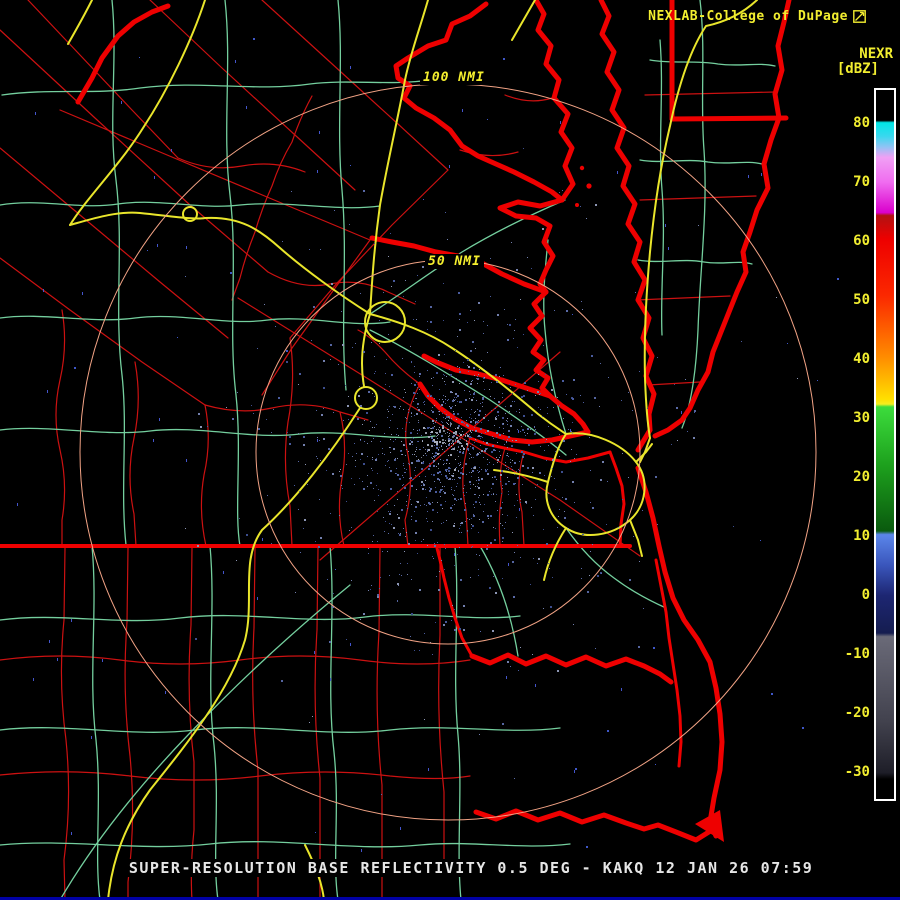 The width and height of the screenshot is (900, 900). What do you see at coordinates (235, 660) in the screenshot?
I see `map-path-county-lines` at bounding box center [235, 660].